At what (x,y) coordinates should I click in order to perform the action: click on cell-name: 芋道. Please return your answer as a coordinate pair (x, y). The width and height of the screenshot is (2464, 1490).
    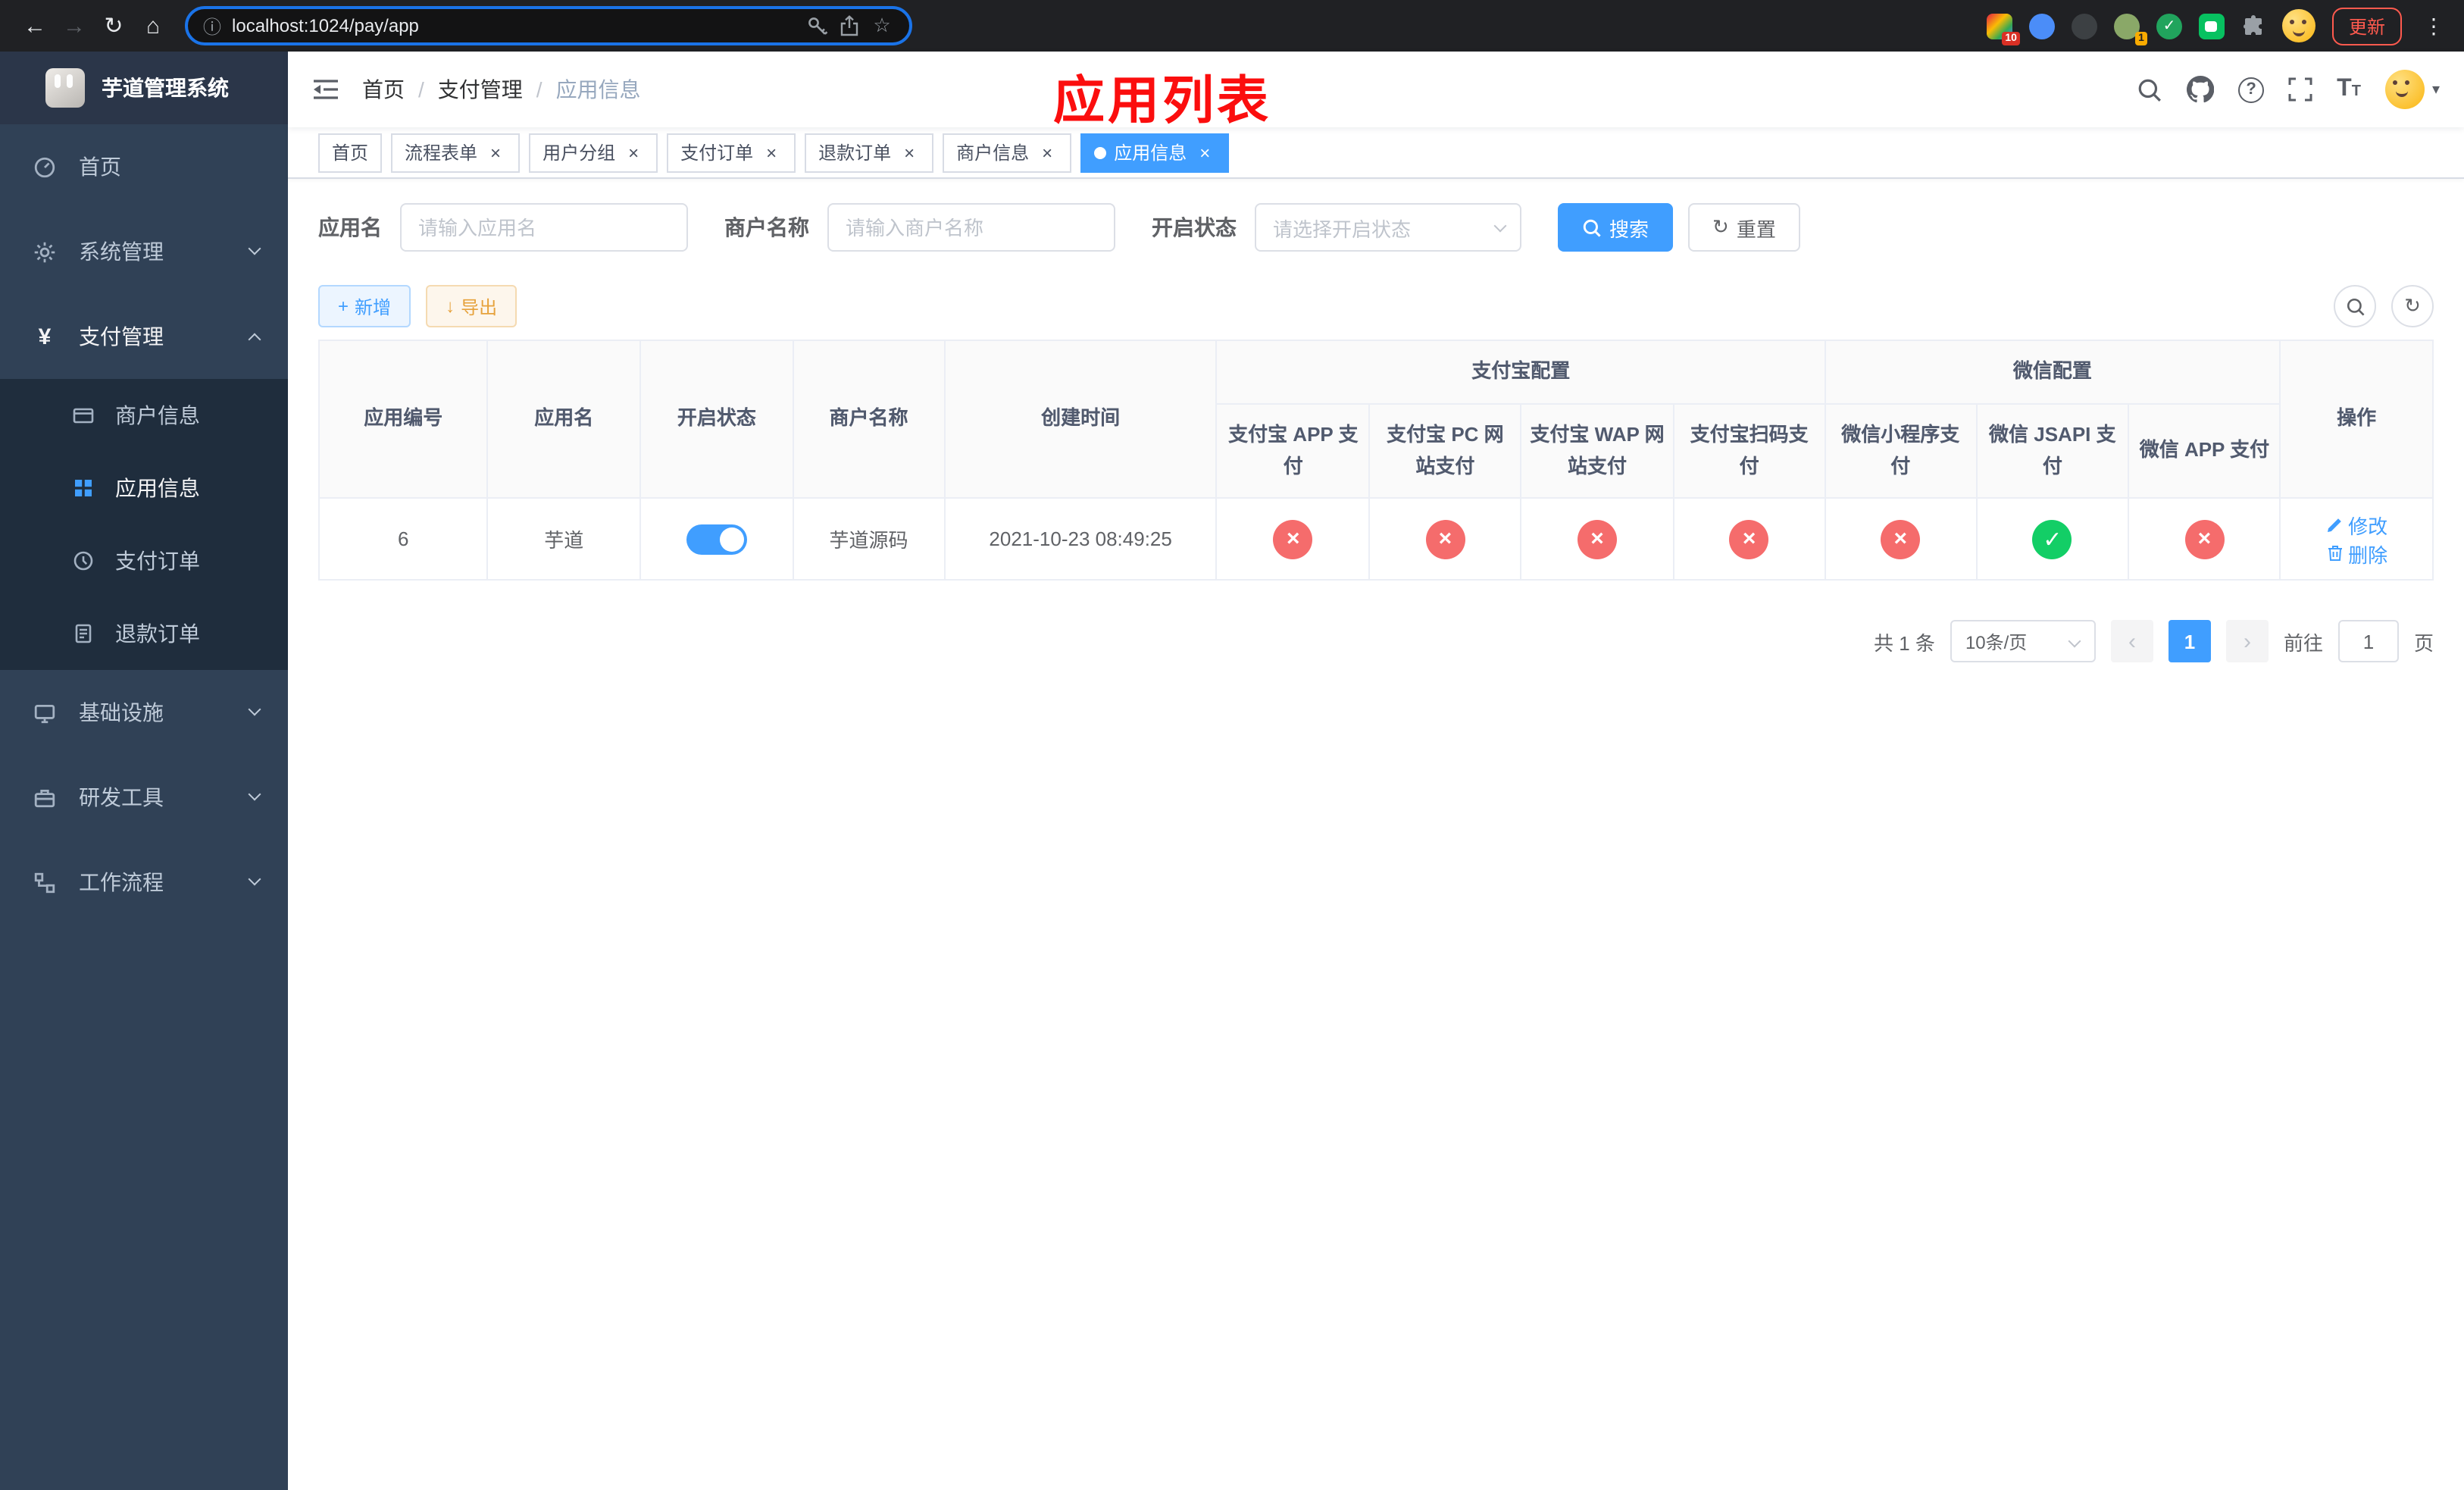
    Looking at the image, I should click on (564, 539).